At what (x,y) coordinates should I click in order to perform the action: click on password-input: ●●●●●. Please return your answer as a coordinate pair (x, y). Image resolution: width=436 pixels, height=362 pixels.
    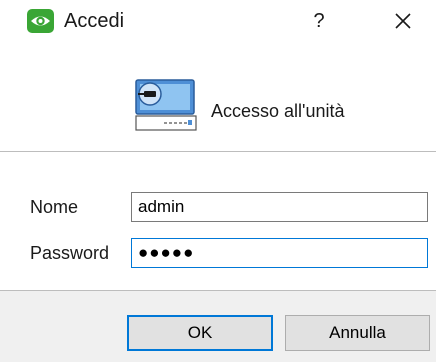
    Looking at the image, I should click on (279, 253).